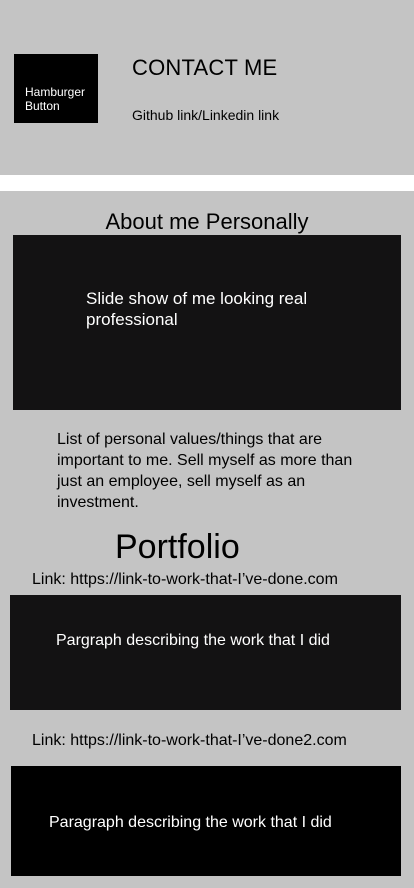 The height and width of the screenshot is (888, 414). I want to click on work-description-1: Pargraph describing the work that I did, so click(193, 640).